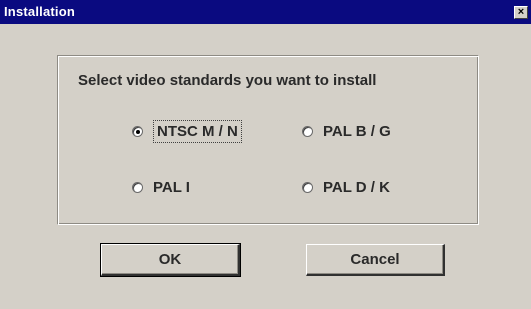  What do you see at coordinates (357, 131) in the screenshot?
I see `radio-label: PAL B / G` at bounding box center [357, 131].